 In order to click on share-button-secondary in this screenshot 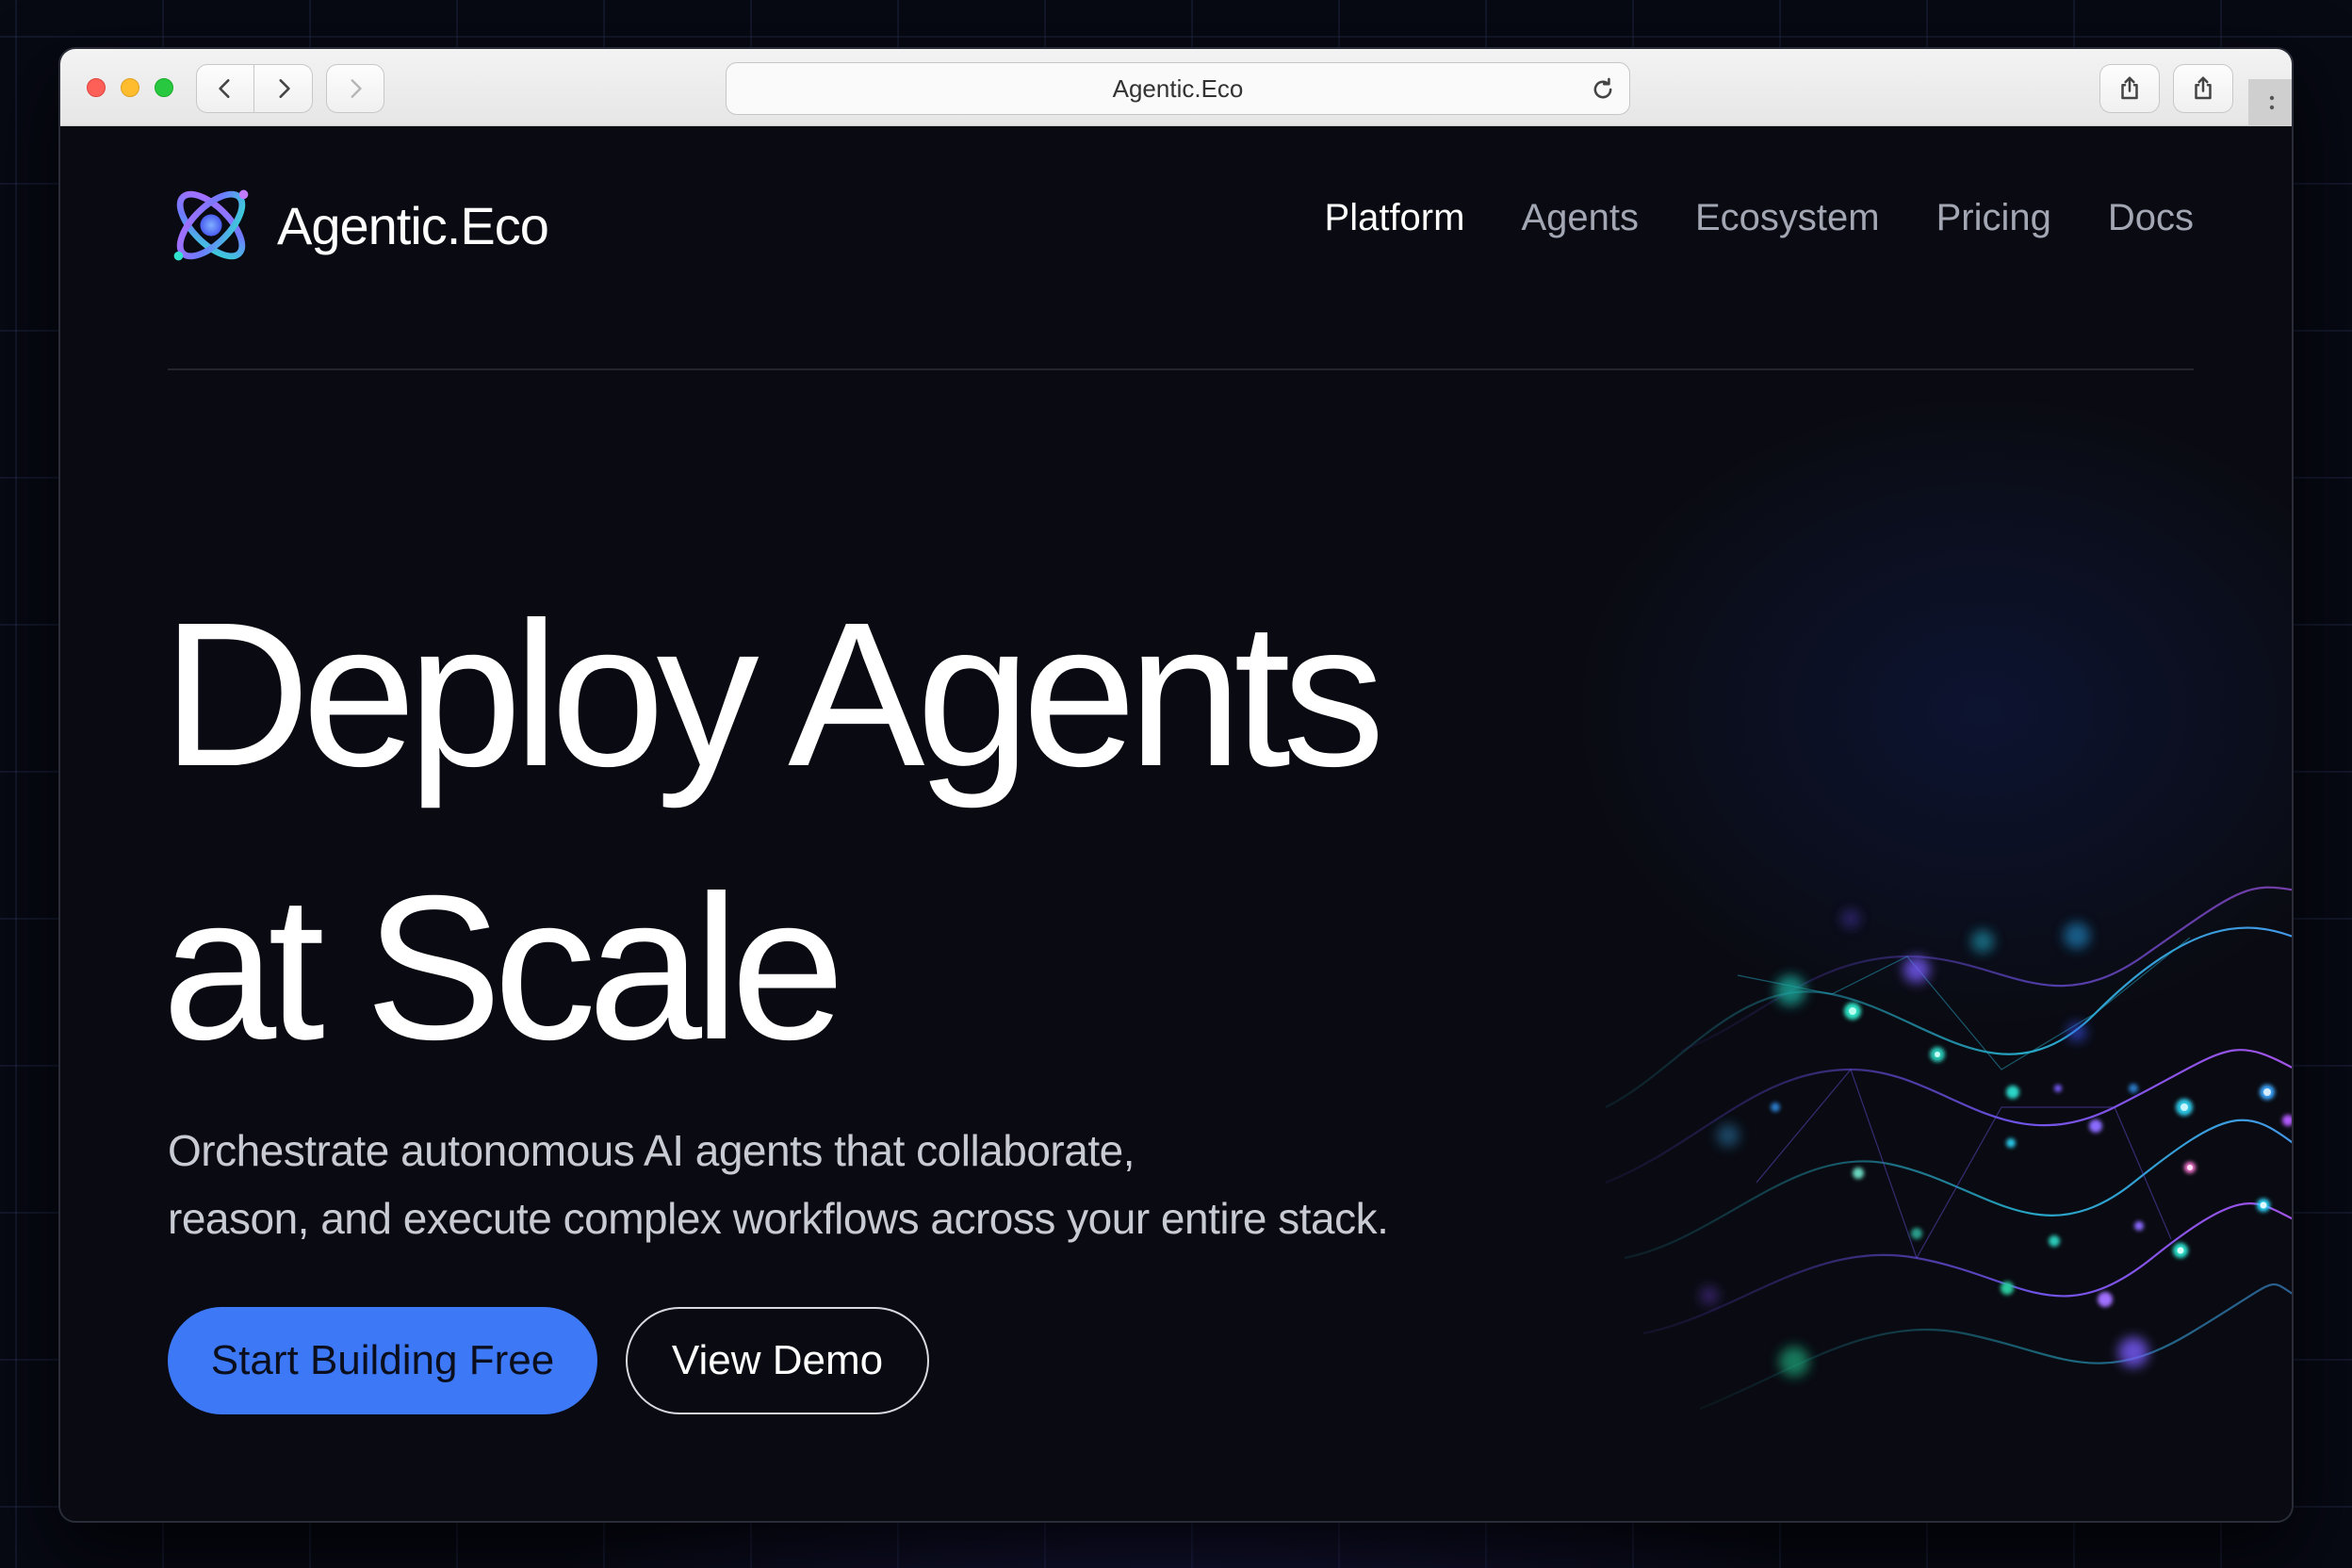, I will do `click(2203, 88)`.